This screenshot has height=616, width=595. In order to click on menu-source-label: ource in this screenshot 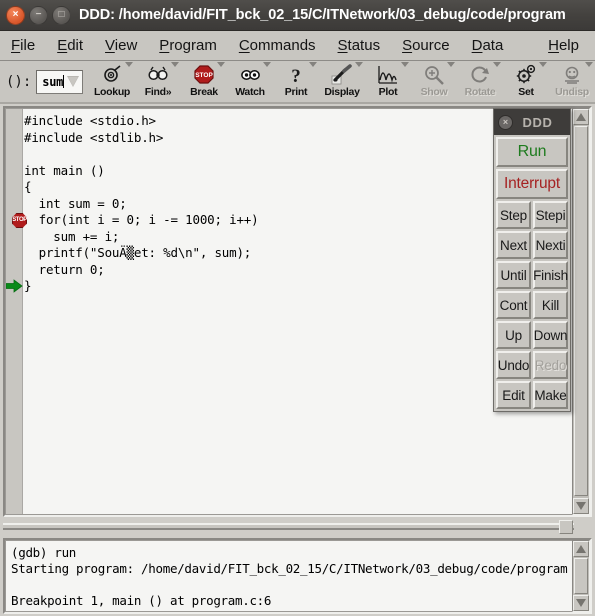, I will do `click(431, 45)`.